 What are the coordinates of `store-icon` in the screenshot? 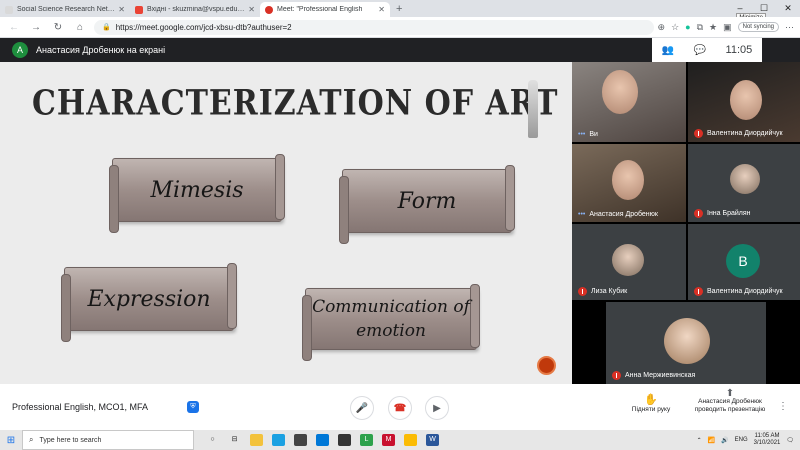 It's located at (344, 440).